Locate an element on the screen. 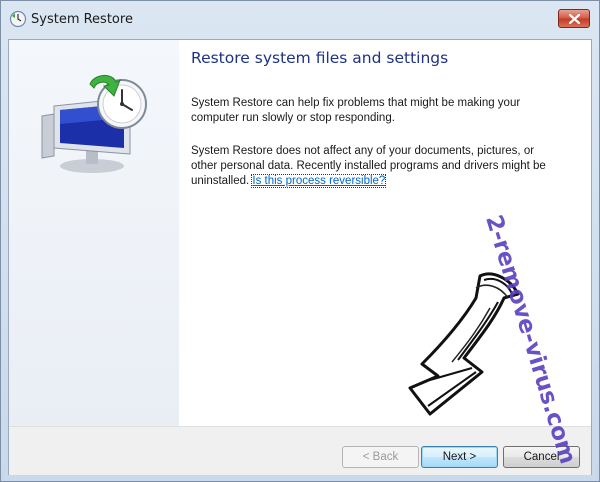 This screenshot has height=482, width=600. close-button is located at coordinates (574, 18).